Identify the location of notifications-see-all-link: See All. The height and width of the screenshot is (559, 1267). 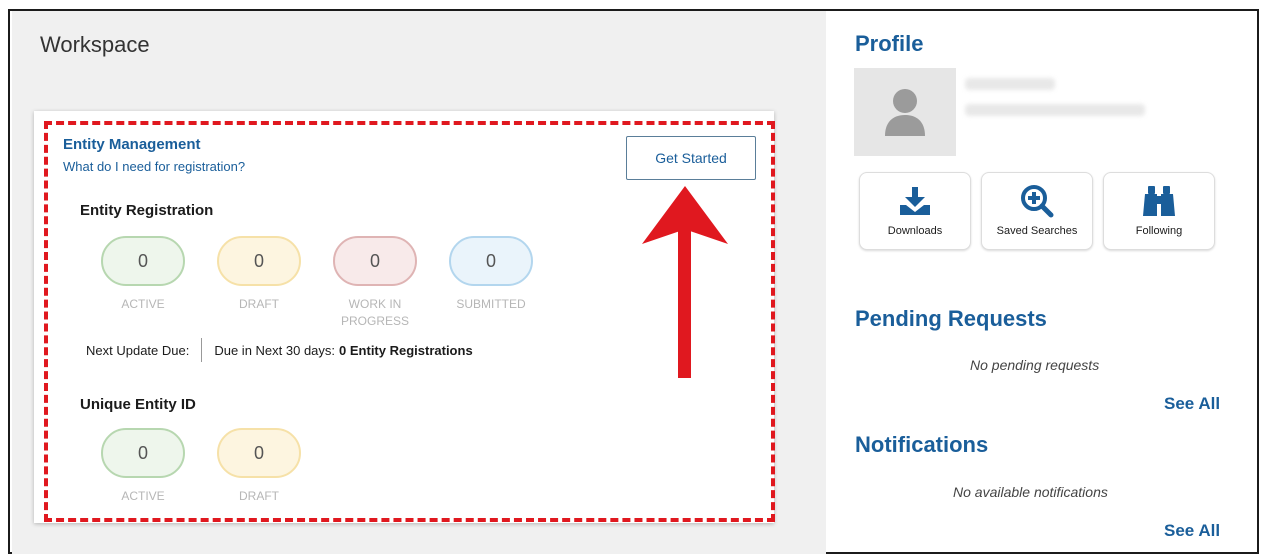
(1192, 531).